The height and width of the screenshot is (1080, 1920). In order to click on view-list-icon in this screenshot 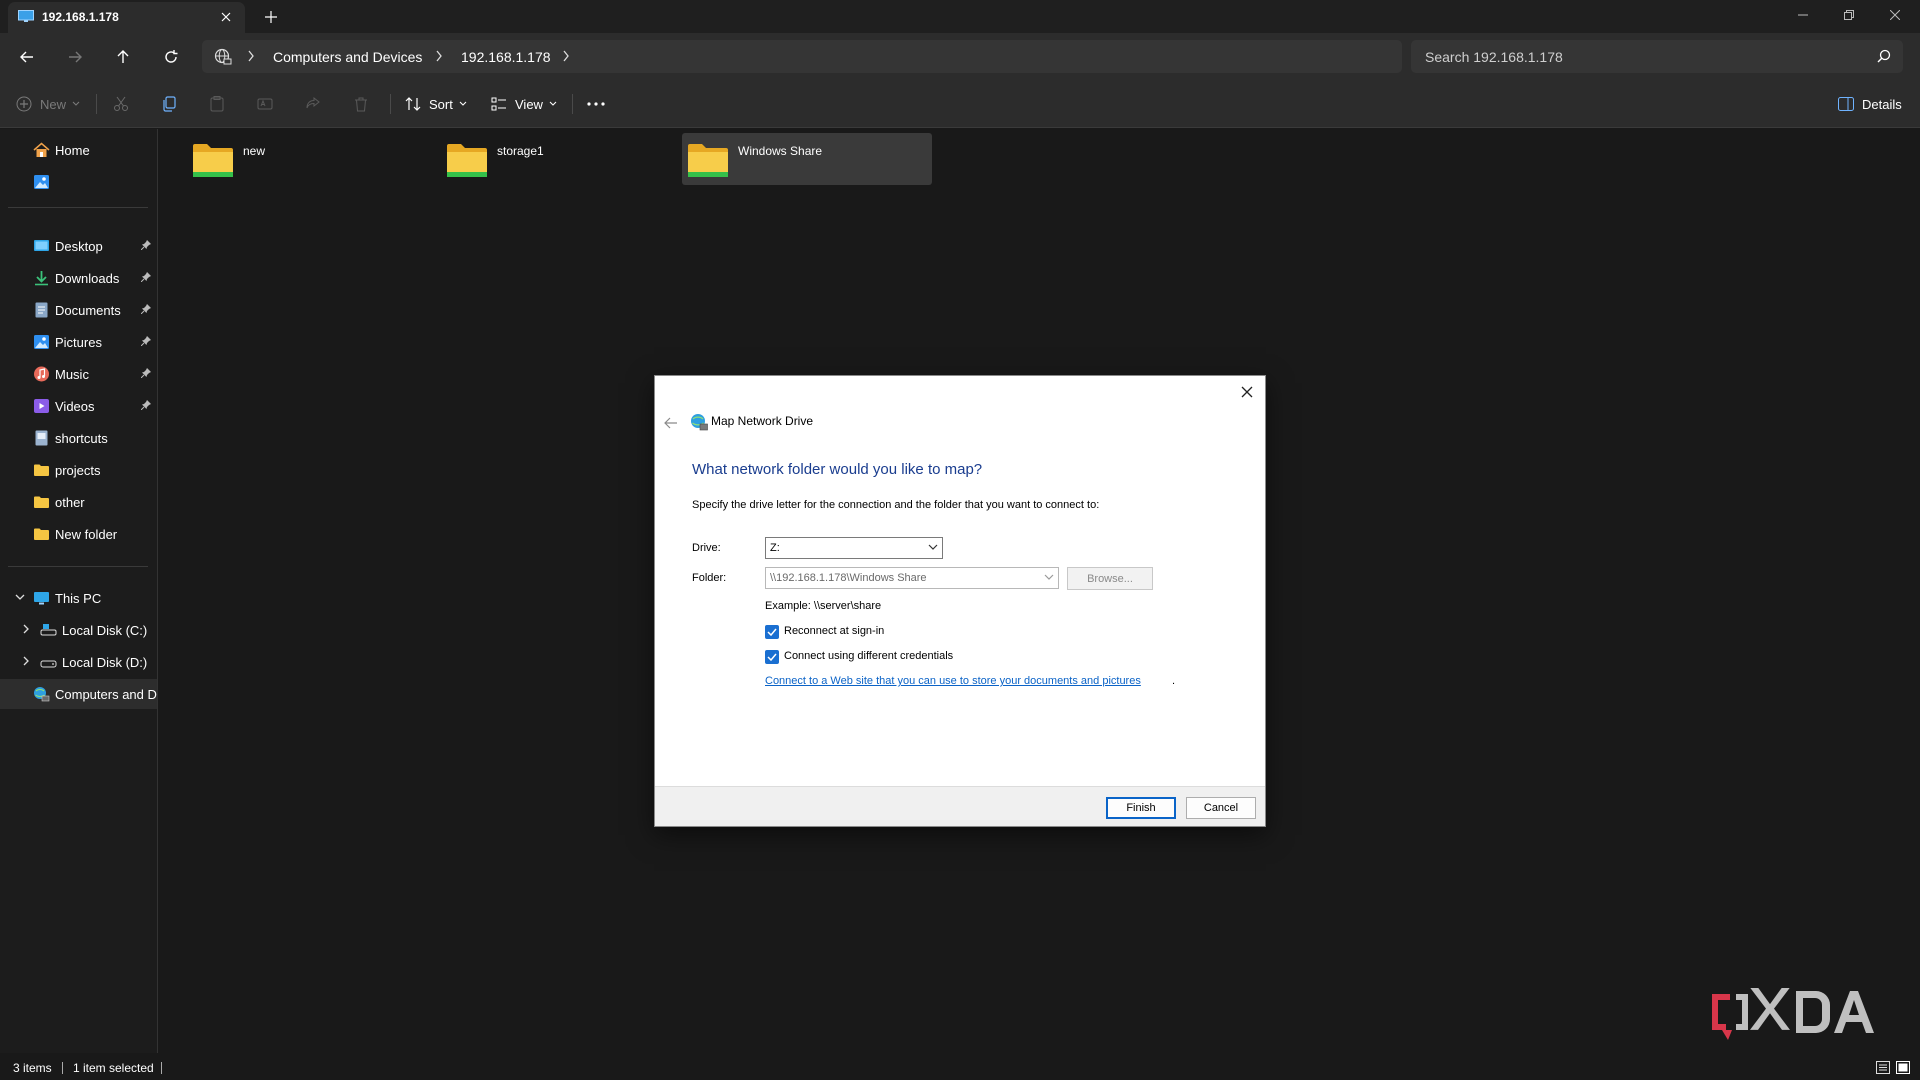, I will do `click(498, 104)`.